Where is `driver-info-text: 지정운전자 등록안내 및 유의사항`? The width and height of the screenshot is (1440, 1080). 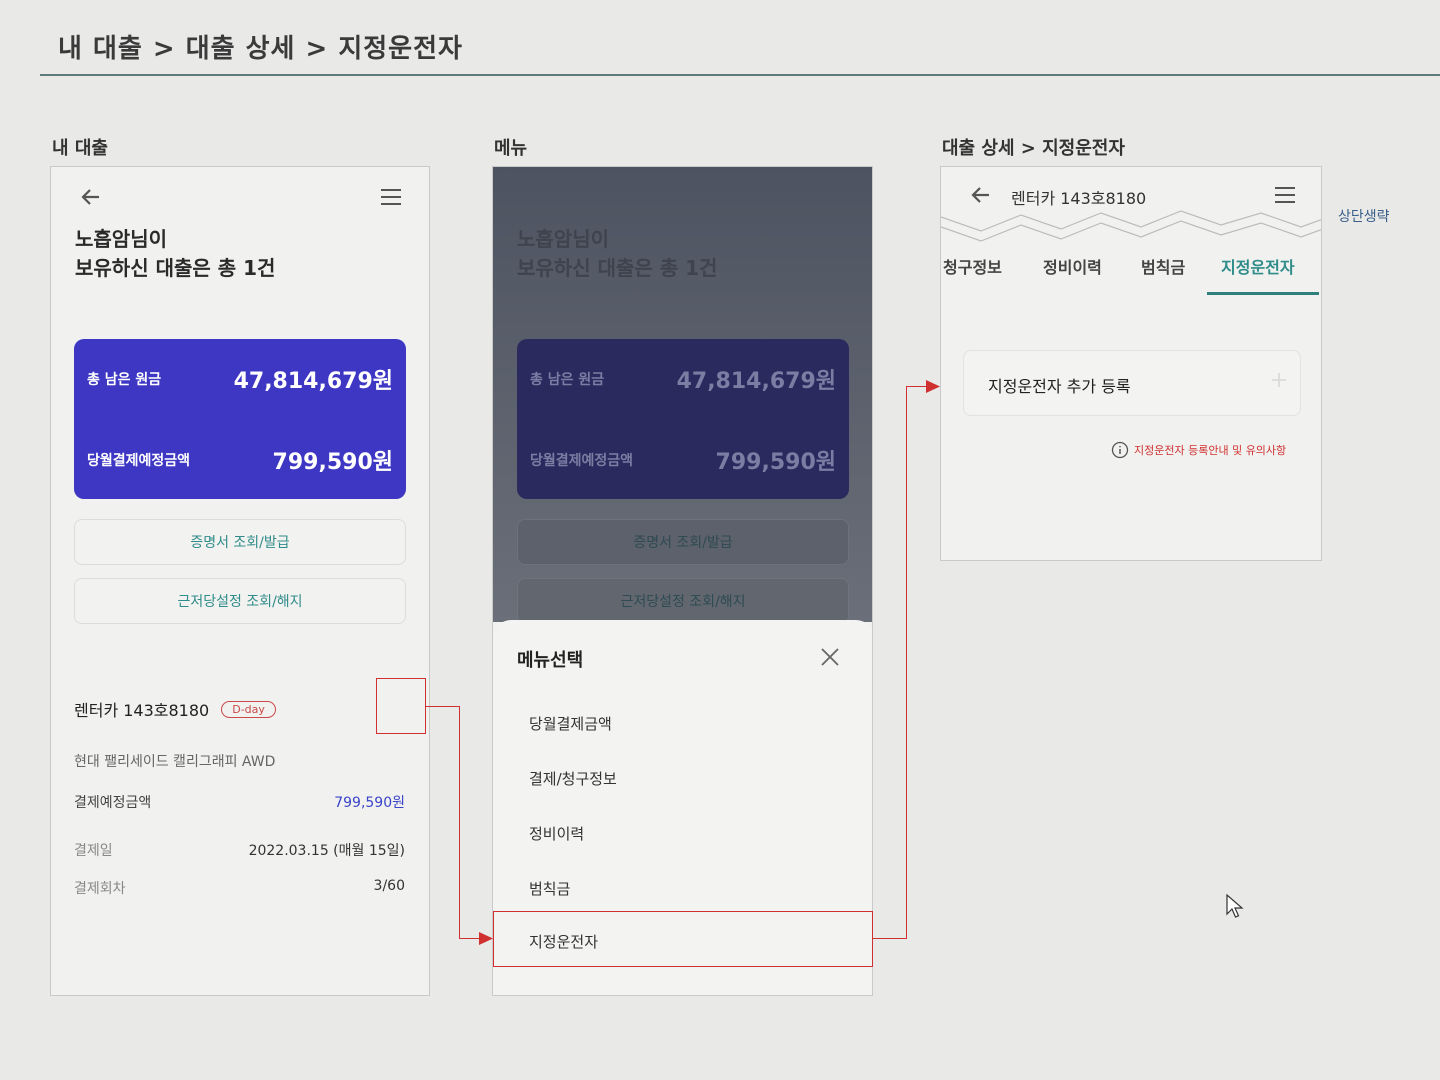 driver-info-text: 지정운전자 등록안내 및 유의사항 is located at coordinates (1210, 450).